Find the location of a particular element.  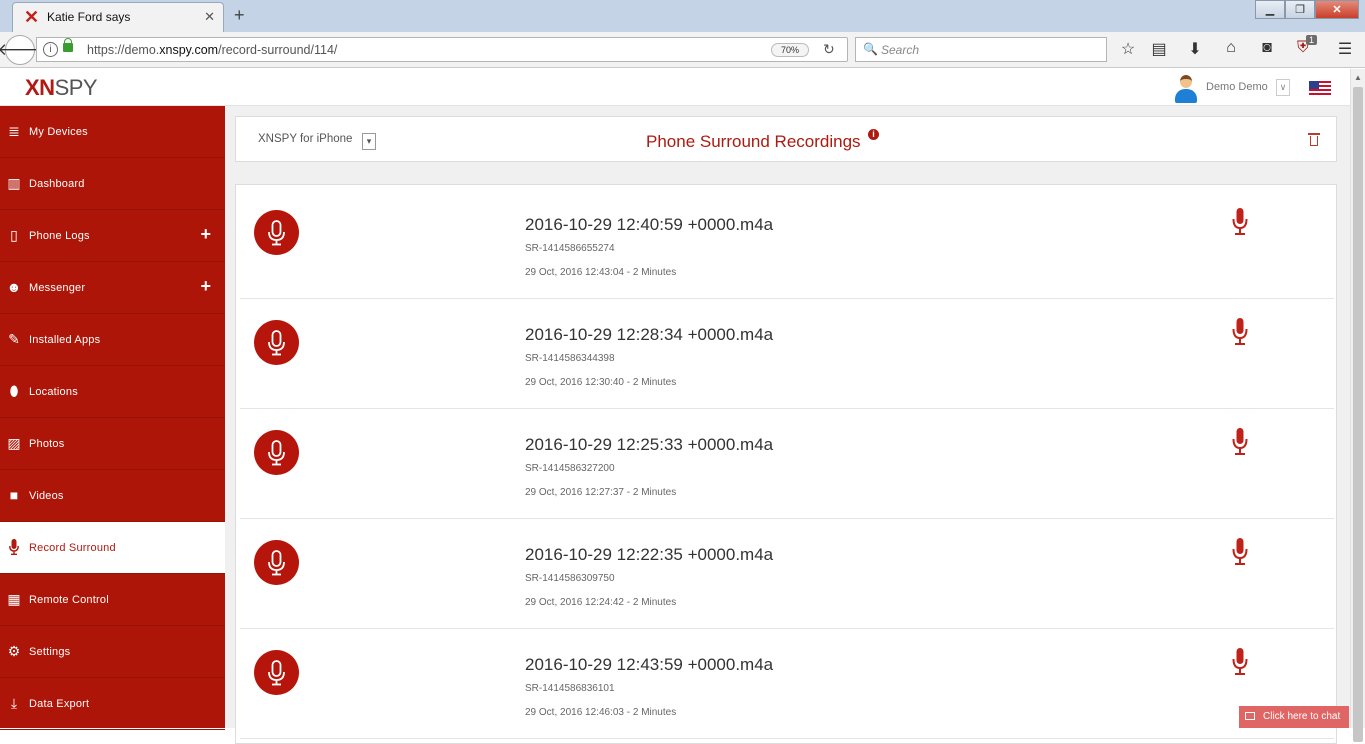

zoom-level: 70% is located at coordinates (790, 50).